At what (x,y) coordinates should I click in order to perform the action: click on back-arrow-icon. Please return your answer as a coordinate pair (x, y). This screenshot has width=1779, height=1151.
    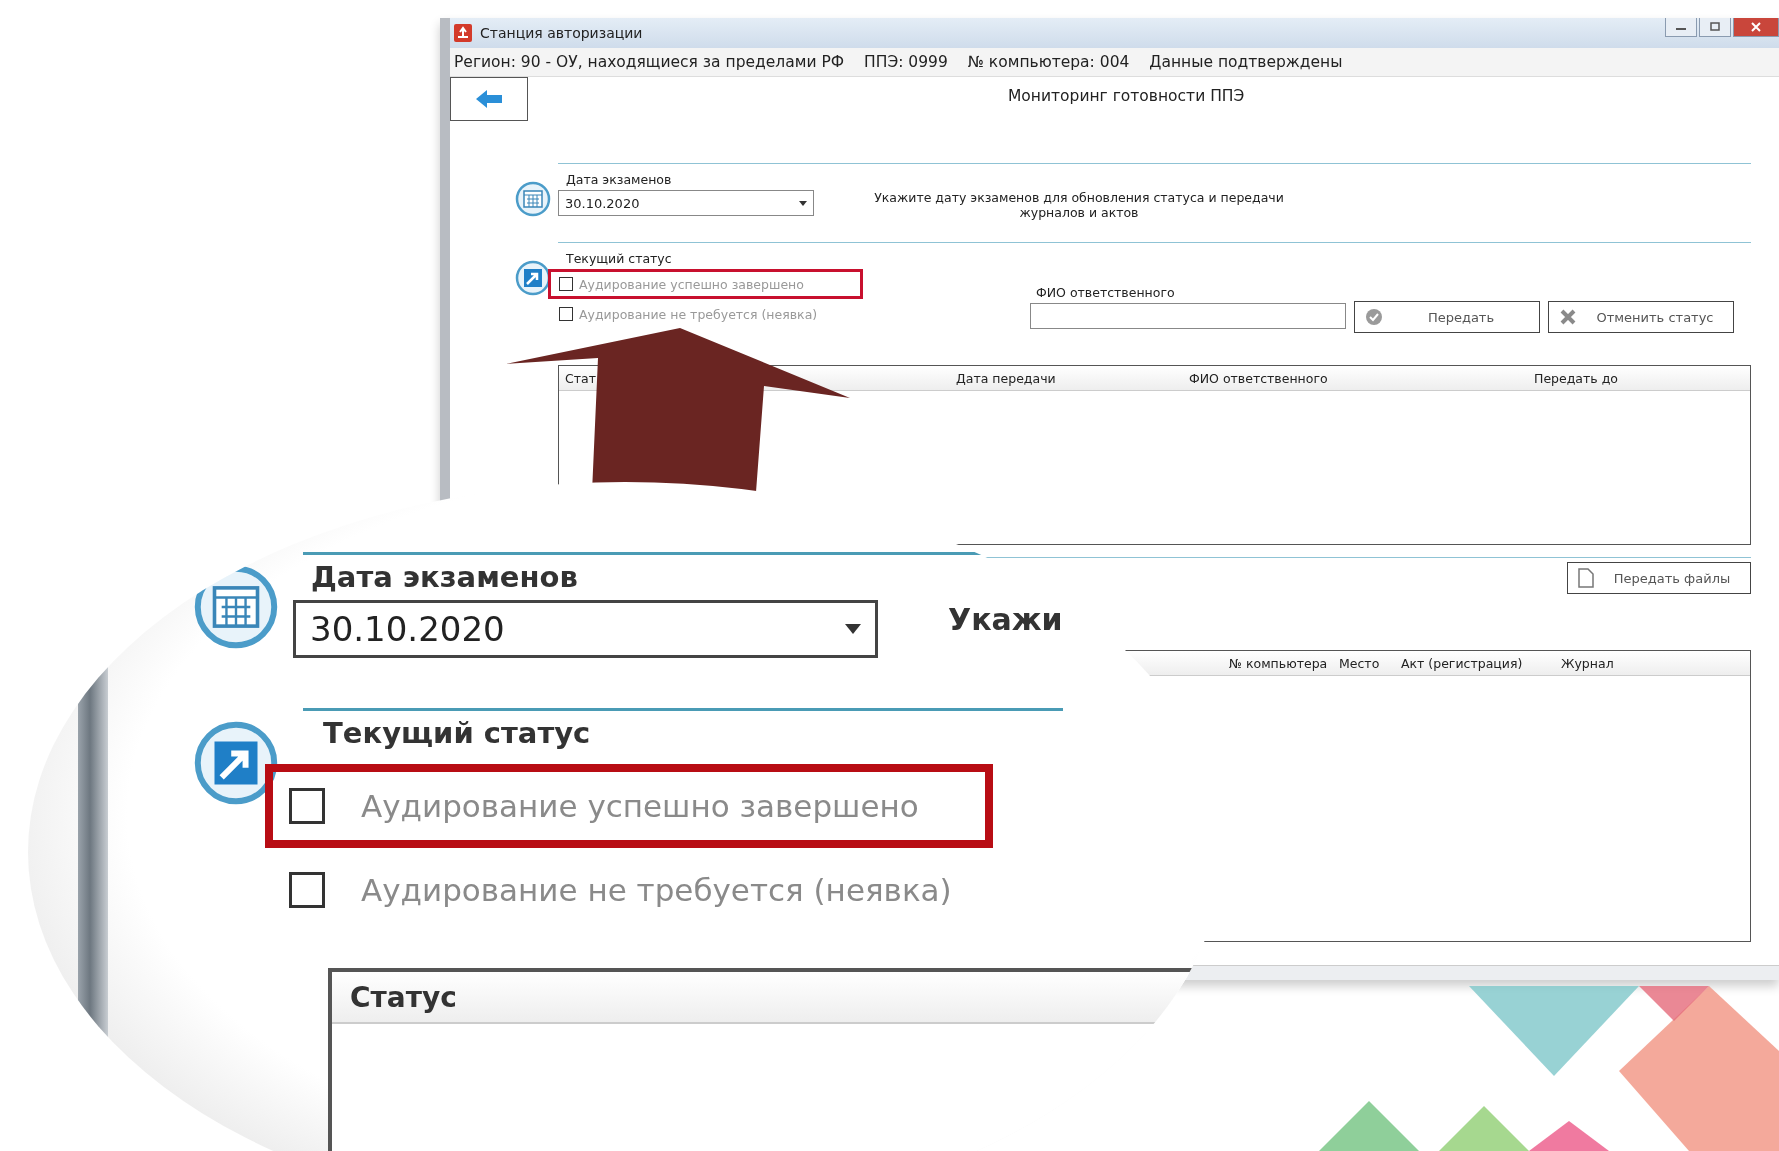
    Looking at the image, I should click on (489, 99).